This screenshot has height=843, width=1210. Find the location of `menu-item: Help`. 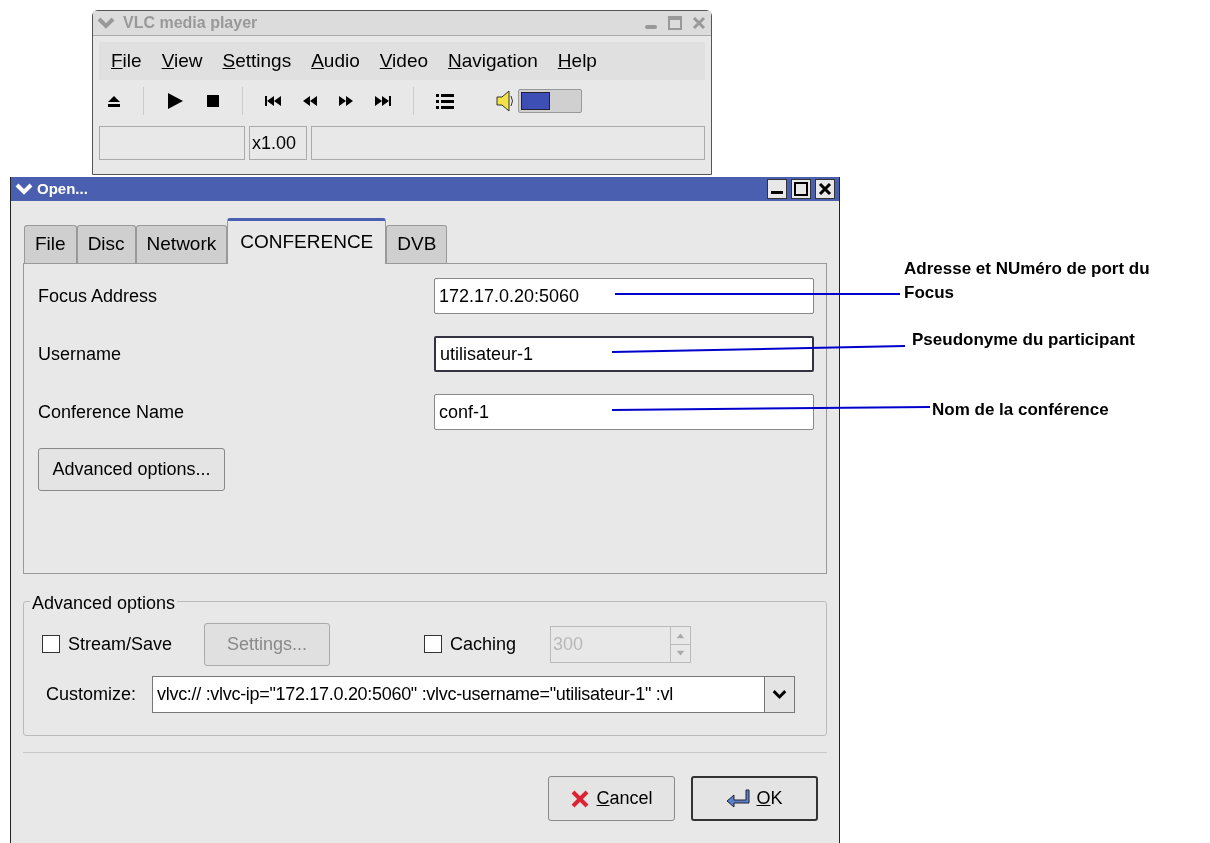

menu-item: Help is located at coordinates (577, 61).